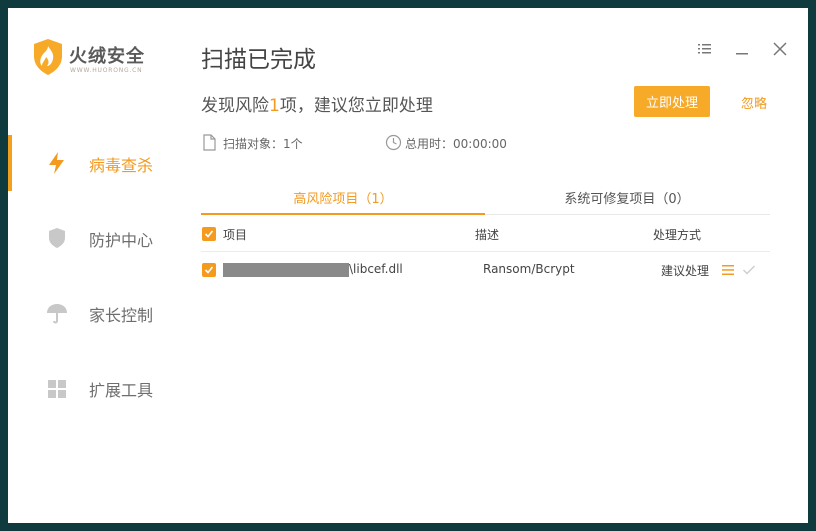  I want to click on risk-summary: 发现风险1项，建议您立即处理, so click(317, 103).